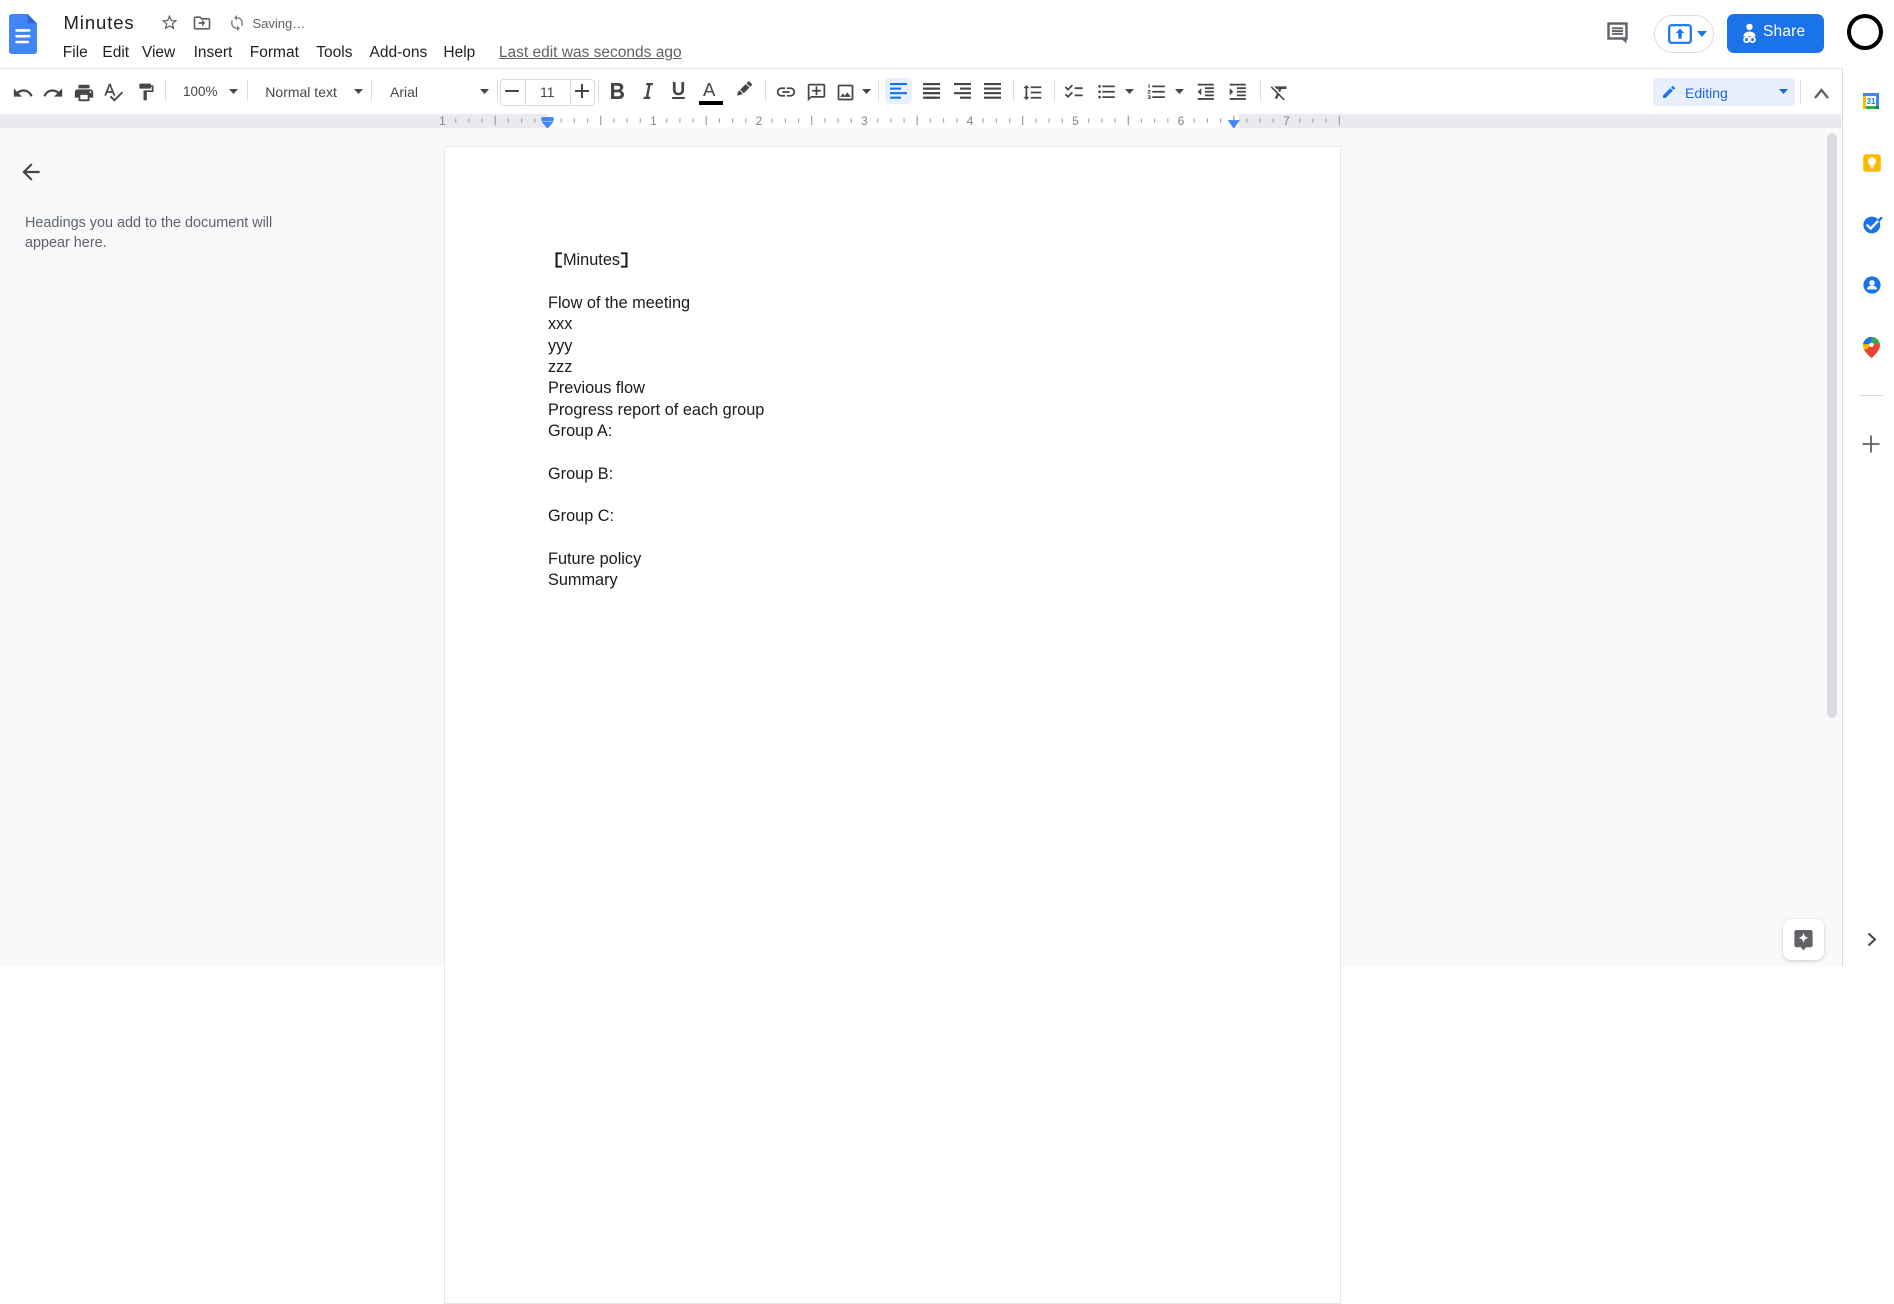 The width and height of the screenshot is (1894, 1304). Describe the element at coordinates (970, 121) in the screenshot. I see `svg-text: 4` at that location.